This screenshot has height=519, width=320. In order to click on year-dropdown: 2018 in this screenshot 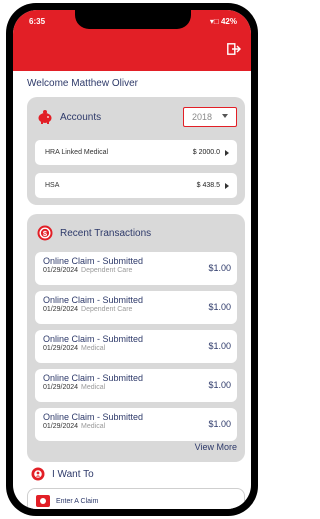, I will do `click(210, 117)`.